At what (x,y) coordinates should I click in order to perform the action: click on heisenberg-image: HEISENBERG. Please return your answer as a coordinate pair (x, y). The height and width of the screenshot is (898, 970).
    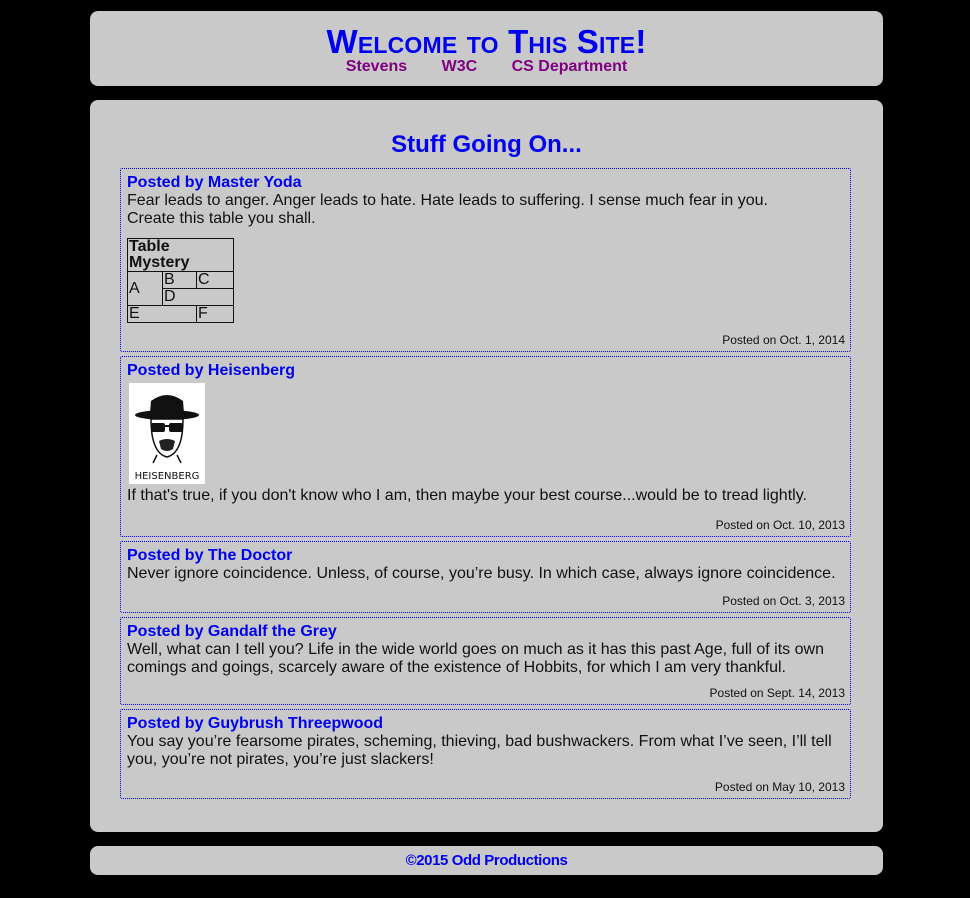
    Looking at the image, I should click on (167, 433).